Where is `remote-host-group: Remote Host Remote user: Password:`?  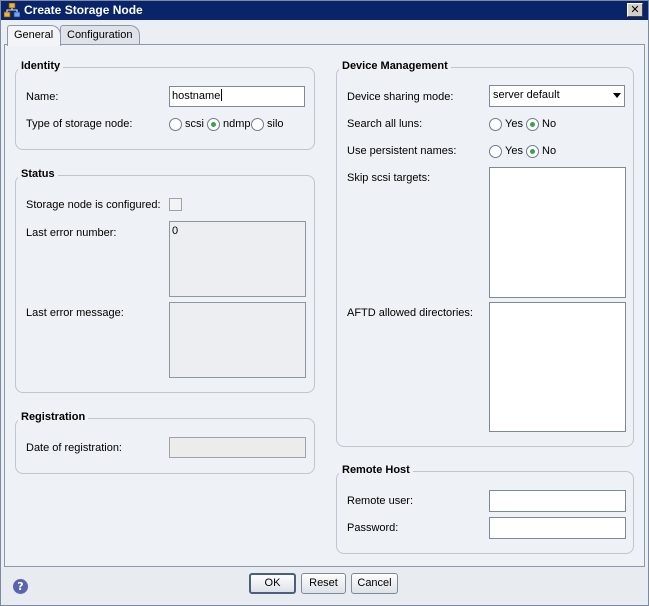
remote-host-group: Remote Host Remote user: Password: is located at coordinates (485, 509).